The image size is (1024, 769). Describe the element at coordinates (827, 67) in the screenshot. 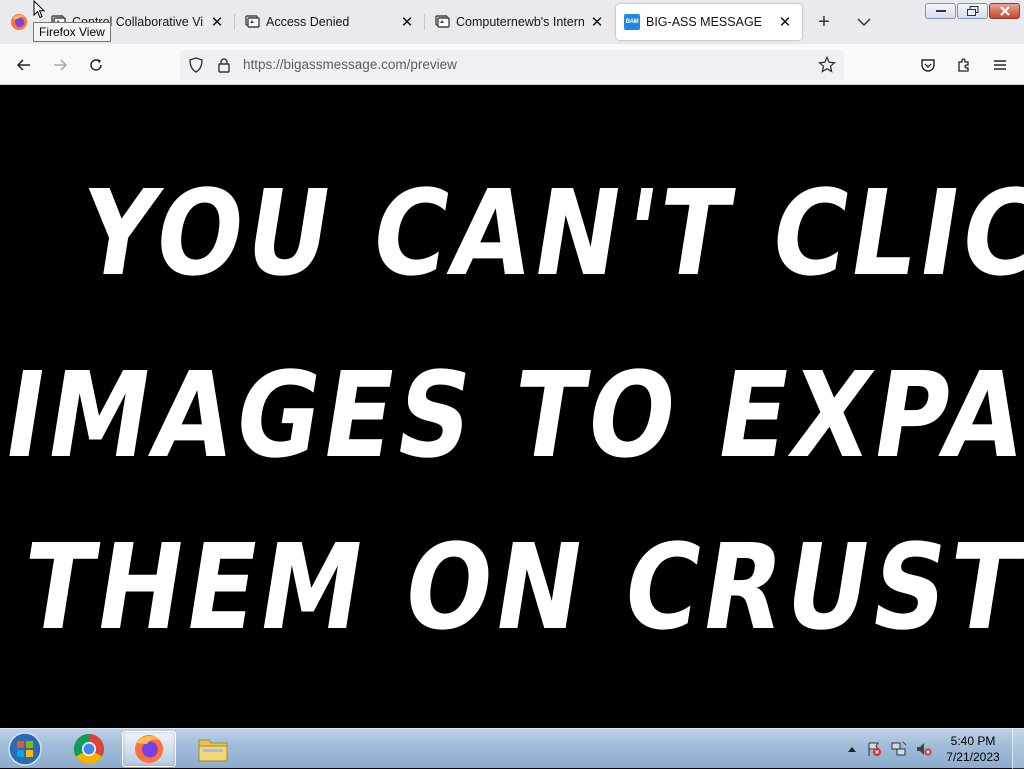

I see `bookmark-star-icon` at that location.